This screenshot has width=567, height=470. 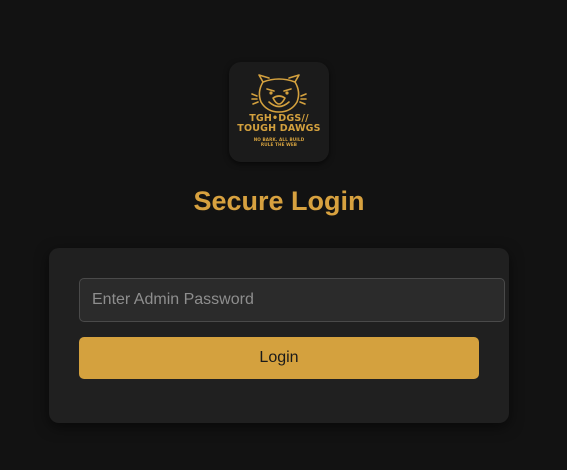 What do you see at coordinates (279, 93) in the screenshot?
I see `bulldog-head-icon` at bounding box center [279, 93].